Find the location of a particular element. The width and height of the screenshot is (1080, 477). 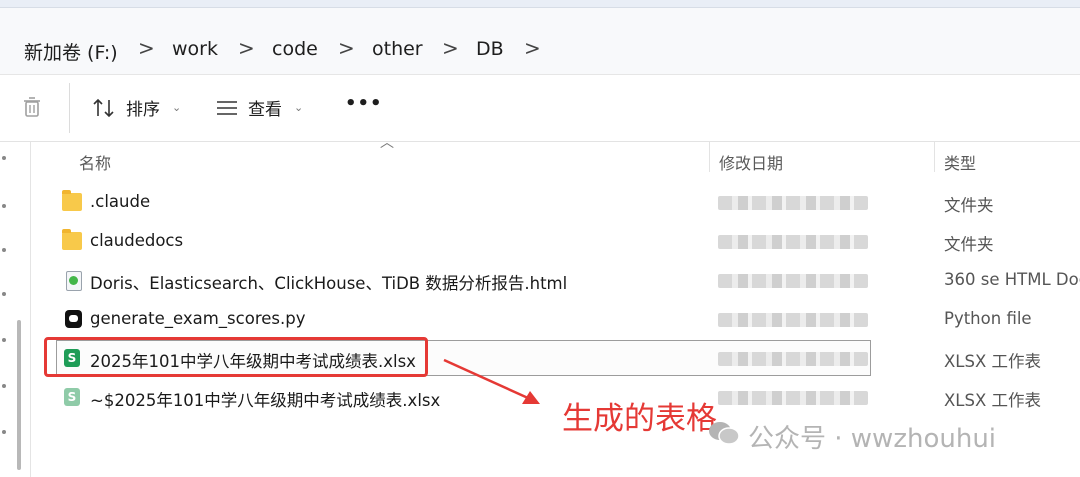

annotation-arrow is located at coordinates (491, 381).